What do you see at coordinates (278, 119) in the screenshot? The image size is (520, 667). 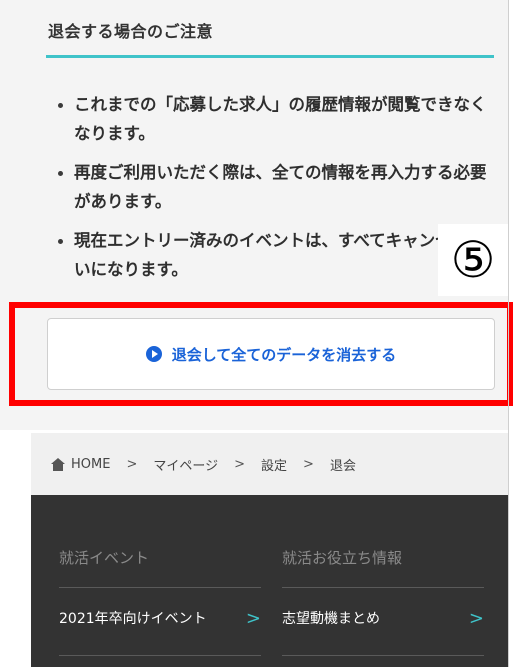 I see `notice-item: これまでの「応募した求人」の履歴情報が閲覧できなくなります。` at bounding box center [278, 119].